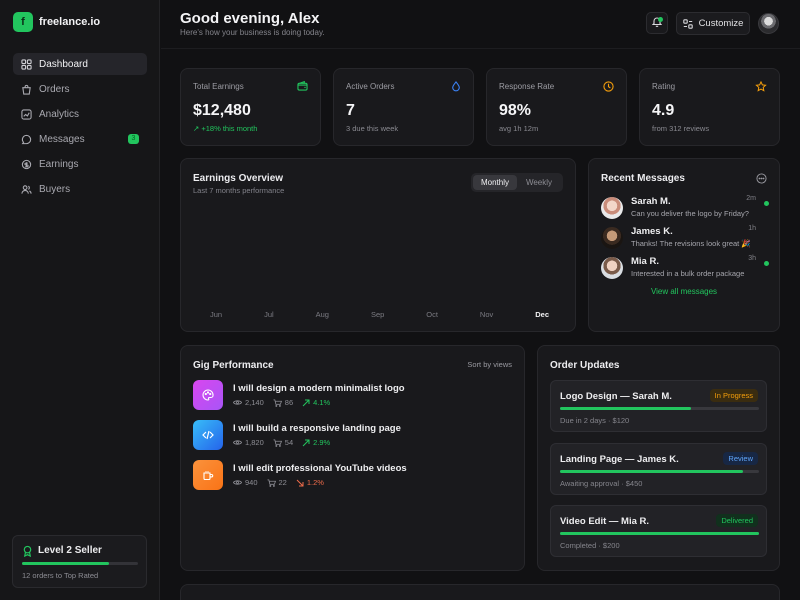 The height and width of the screenshot is (600, 800). I want to click on period-toggle: Monthly Weekly, so click(517, 182).